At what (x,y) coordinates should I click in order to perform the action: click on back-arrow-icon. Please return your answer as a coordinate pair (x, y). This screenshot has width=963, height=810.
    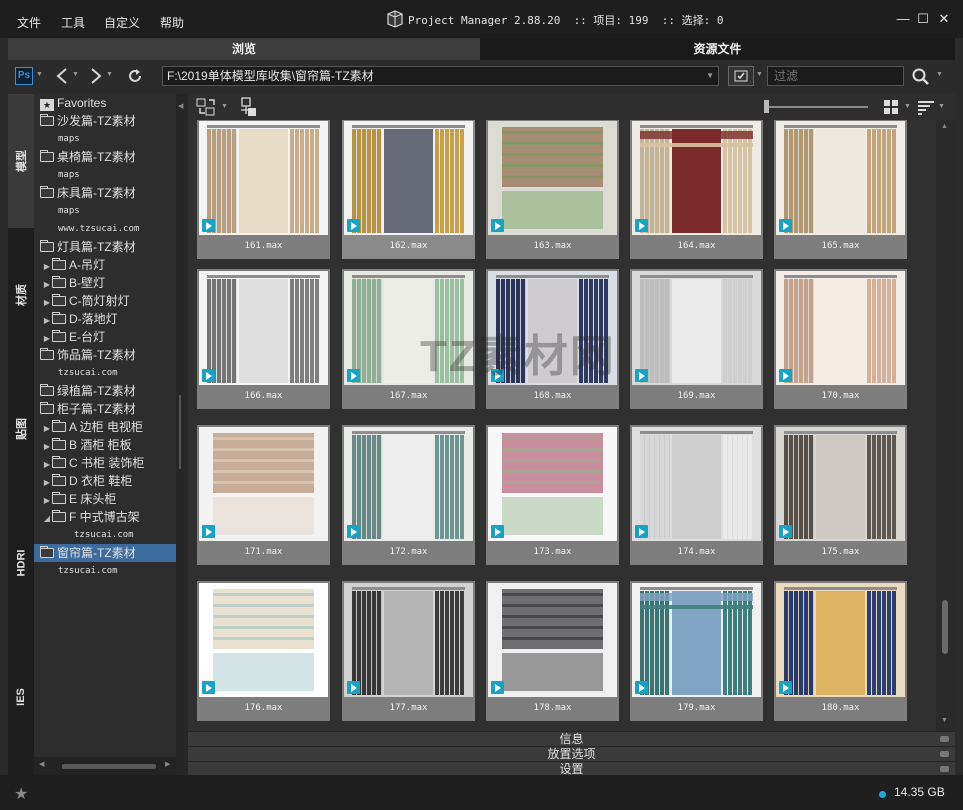
    Looking at the image, I should click on (62, 76).